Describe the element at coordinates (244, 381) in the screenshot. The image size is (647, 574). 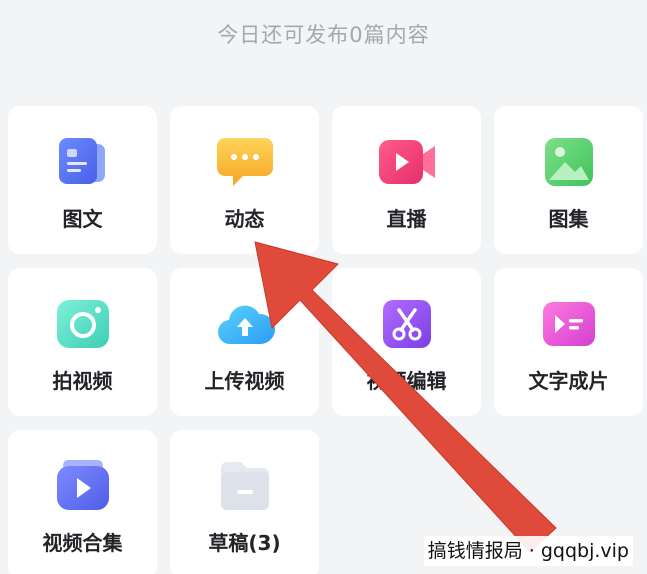
I see `tile-label: 上传视频` at that location.